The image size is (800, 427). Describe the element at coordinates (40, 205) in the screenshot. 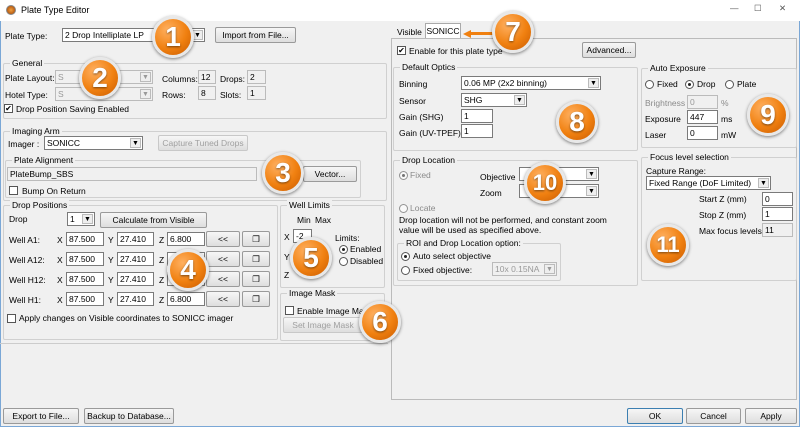

I see `drop-positions-legend: Drop Positions` at that location.